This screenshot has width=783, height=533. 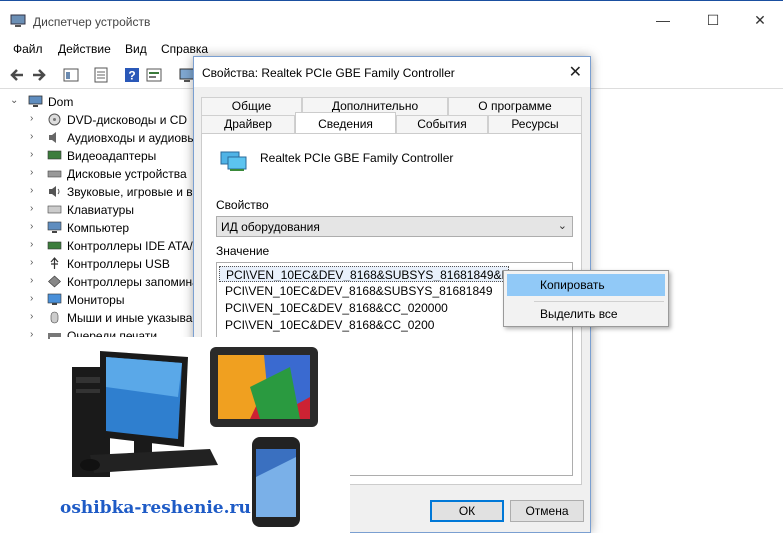 I want to click on scan-hardware-icon, so click(x=154, y=75).